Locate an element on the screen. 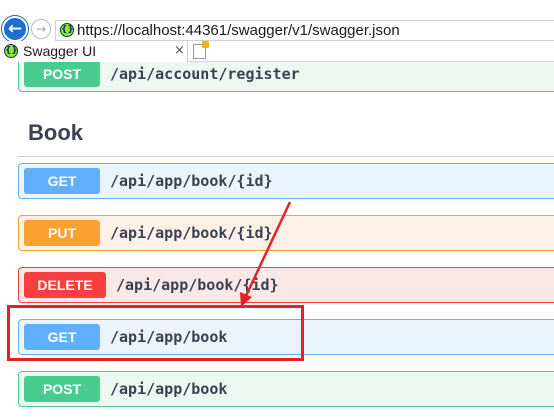 The image size is (554, 419). forward-button: → is located at coordinates (41, 29).